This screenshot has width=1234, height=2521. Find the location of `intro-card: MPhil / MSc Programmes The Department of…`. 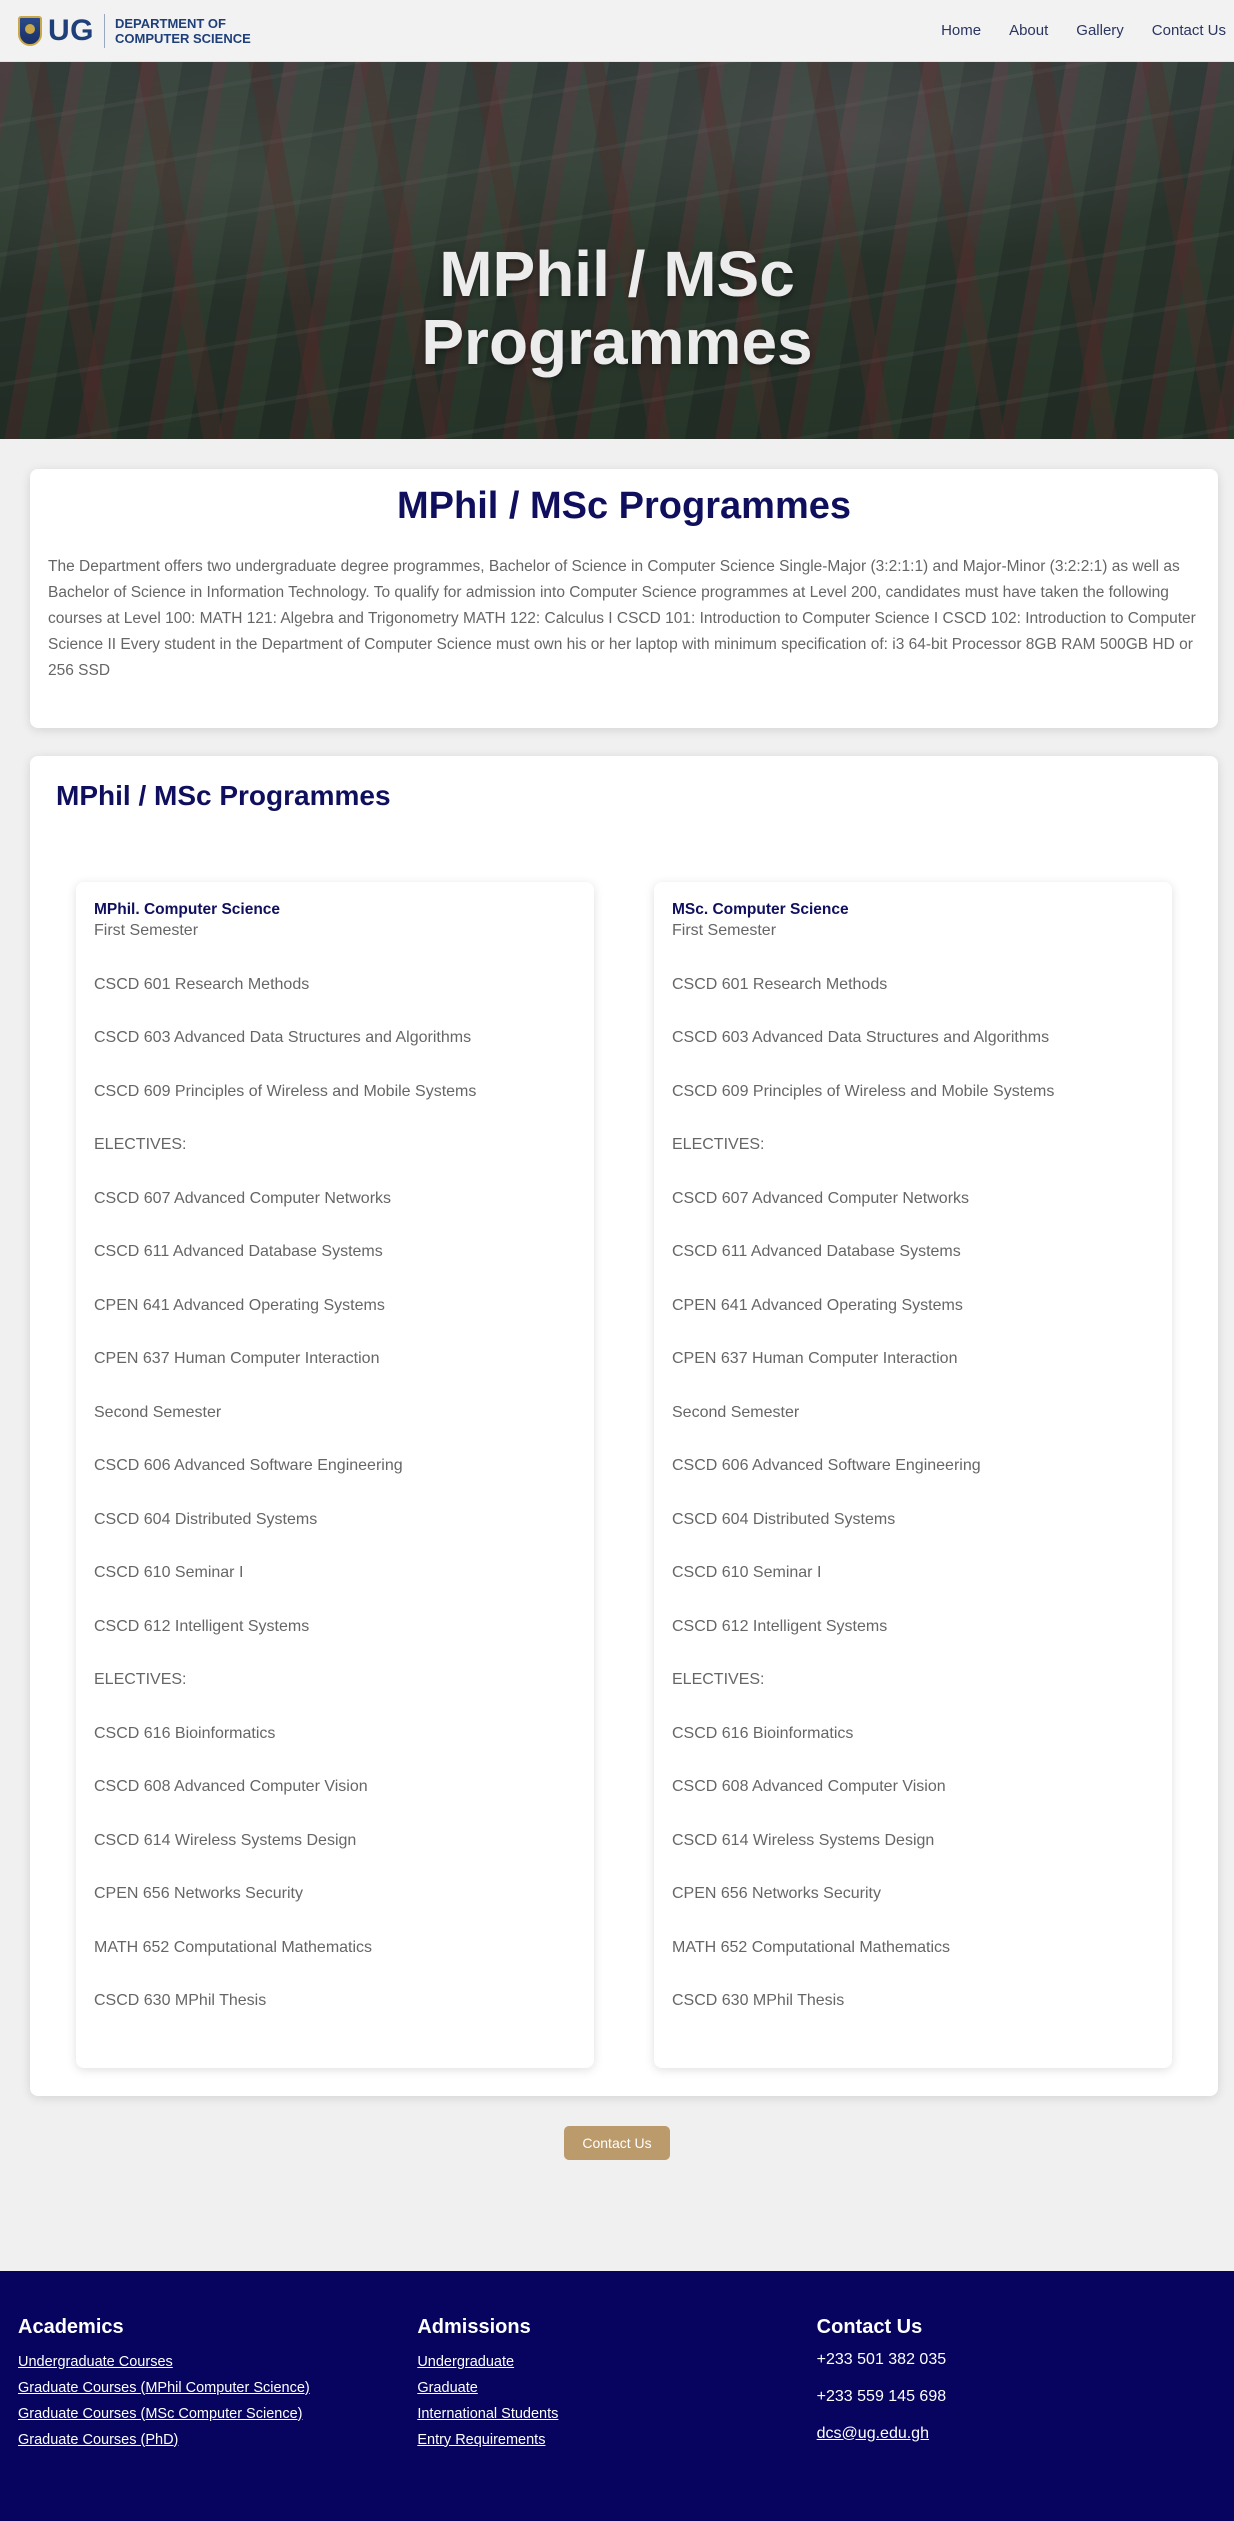

intro-card: MPhil / MSc Programmes The Department of… is located at coordinates (624, 598).